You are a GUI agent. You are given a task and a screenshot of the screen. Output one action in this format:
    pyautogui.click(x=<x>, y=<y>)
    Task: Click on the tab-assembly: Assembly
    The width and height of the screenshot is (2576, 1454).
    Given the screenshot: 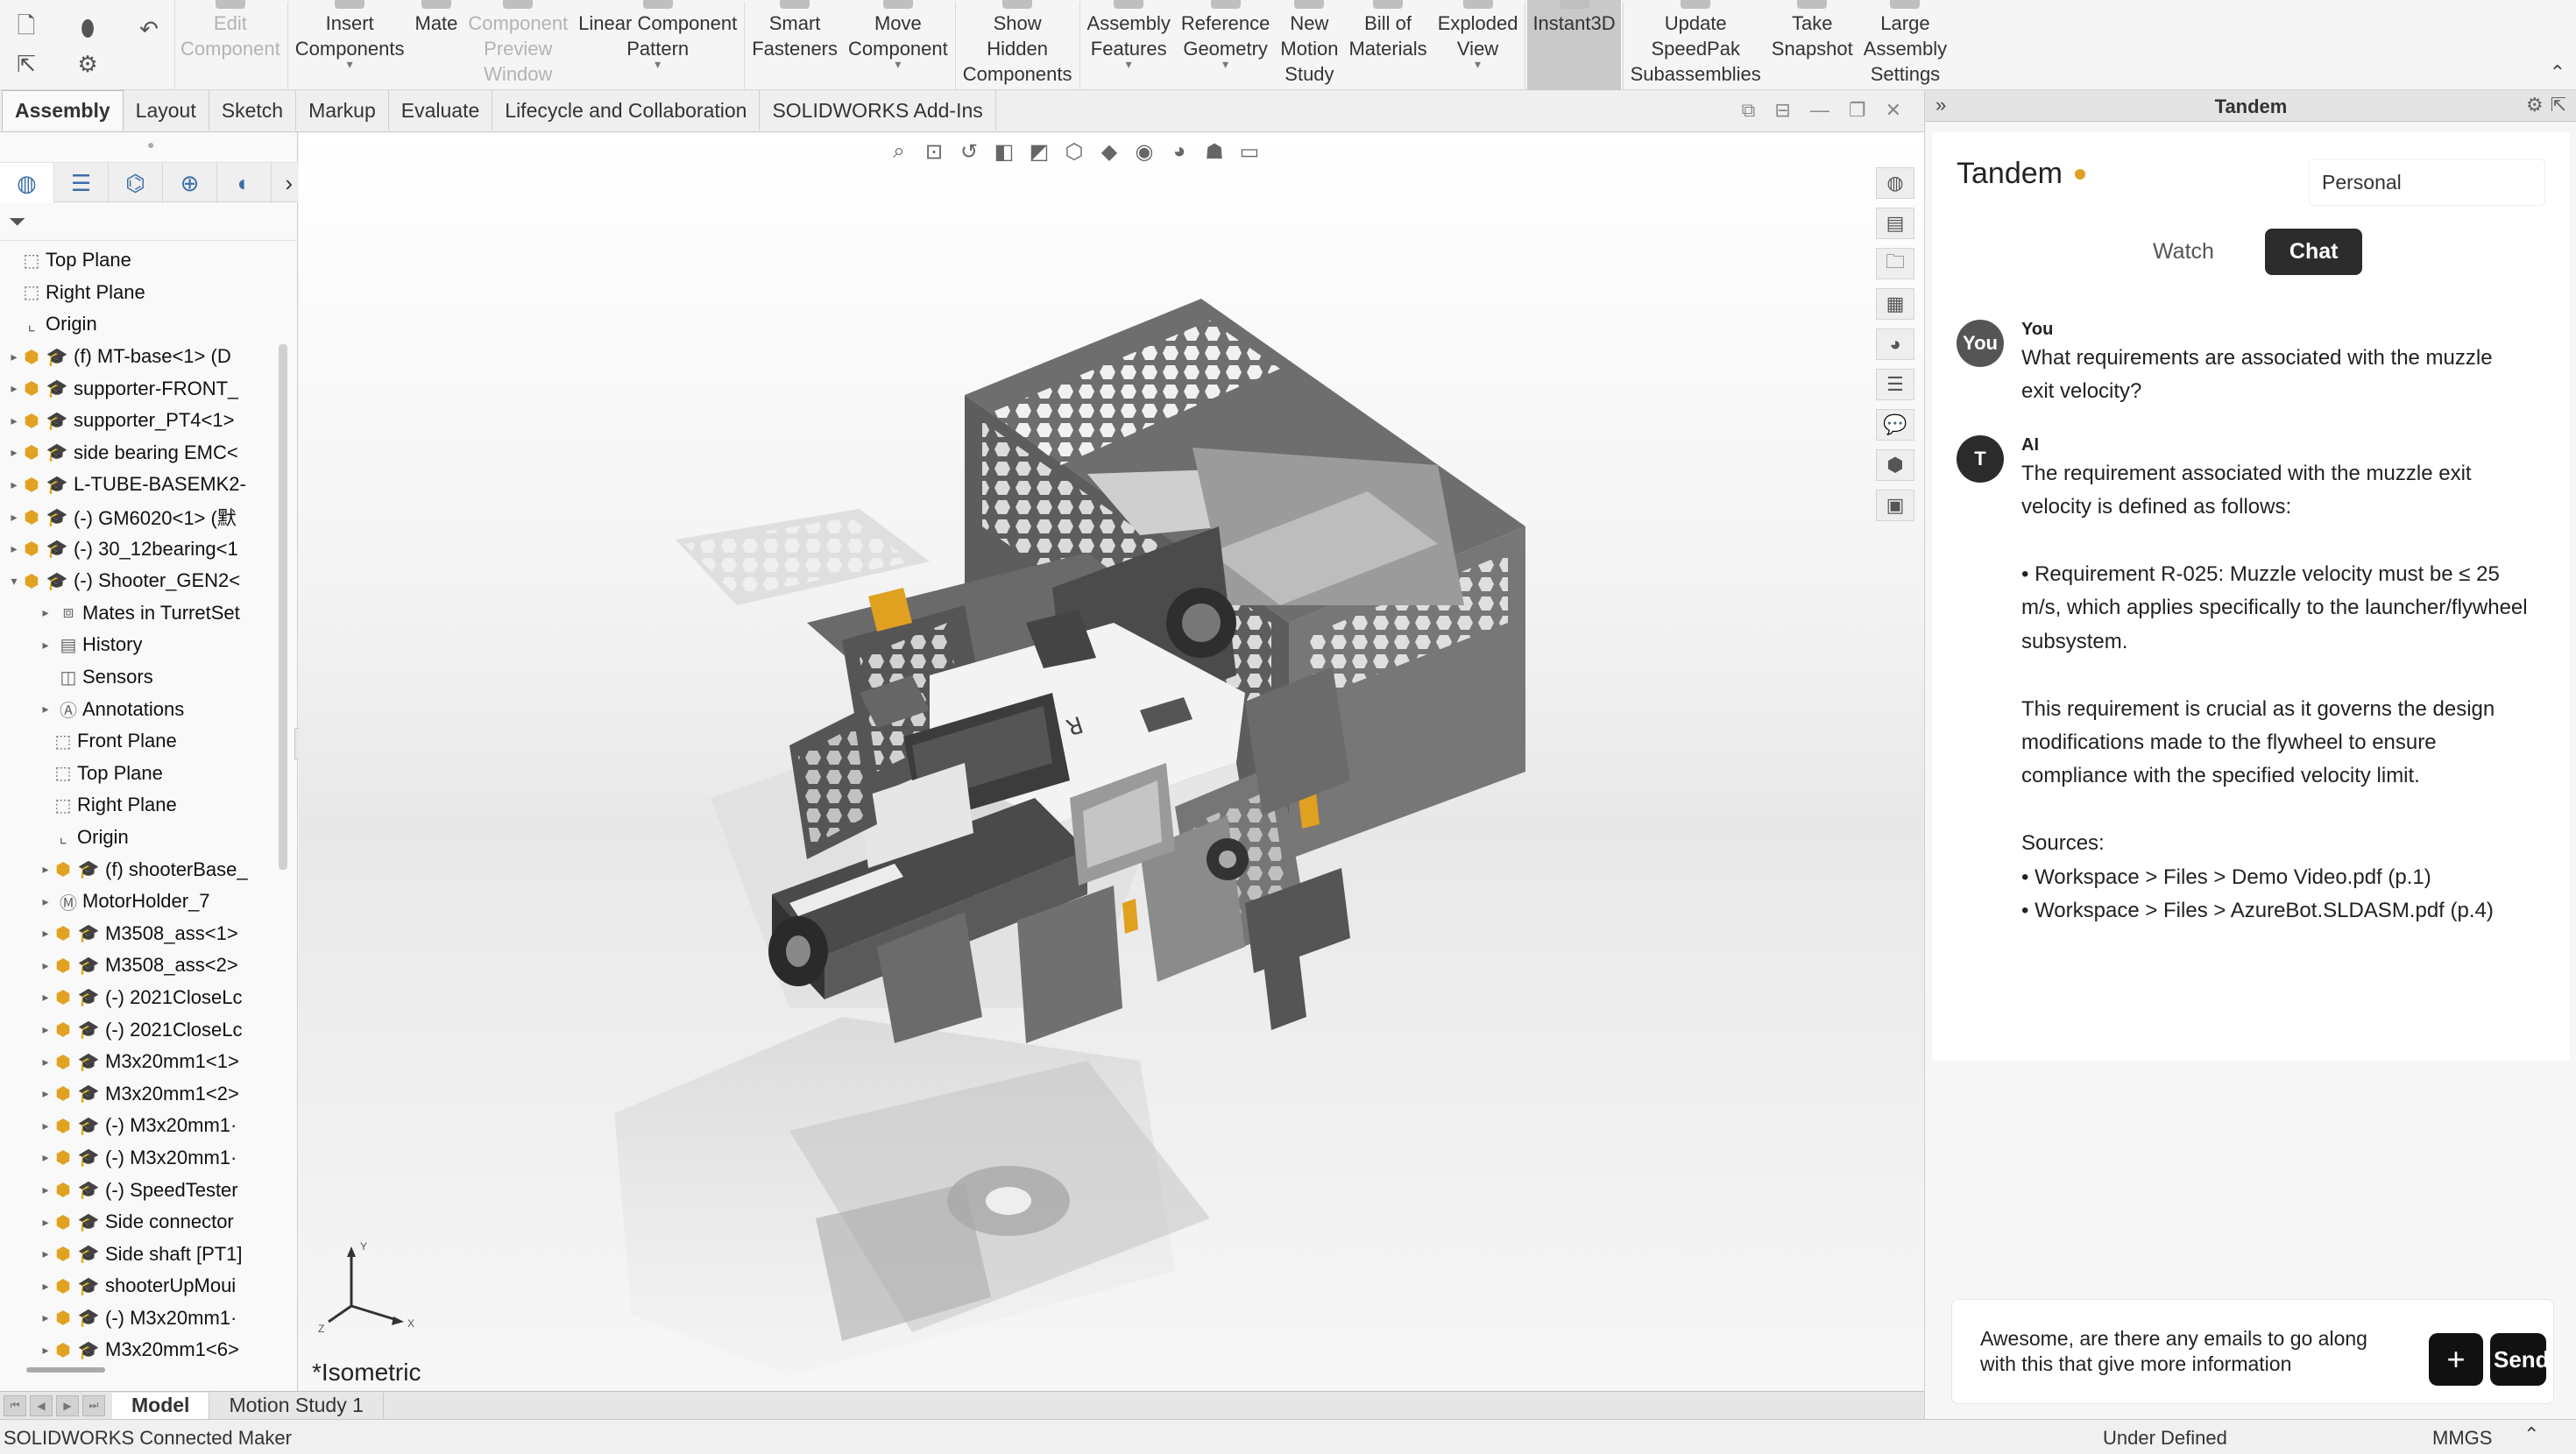 What is the action you would take?
    pyautogui.click(x=63, y=110)
    